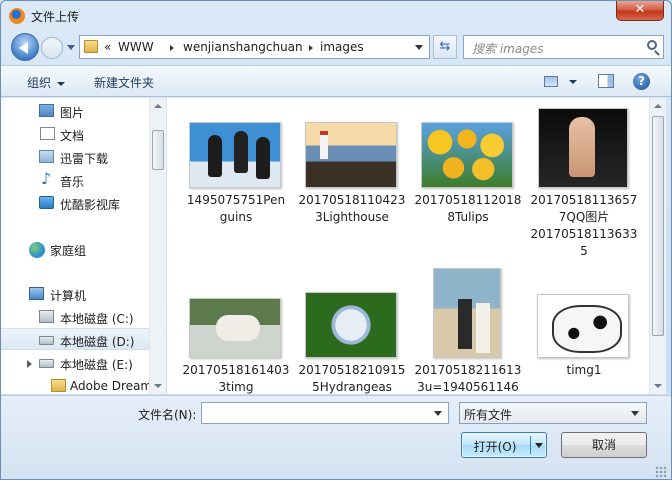 This screenshot has width=672, height=480. I want to click on search-placeholder: 搜索 images, so click(508, 49).